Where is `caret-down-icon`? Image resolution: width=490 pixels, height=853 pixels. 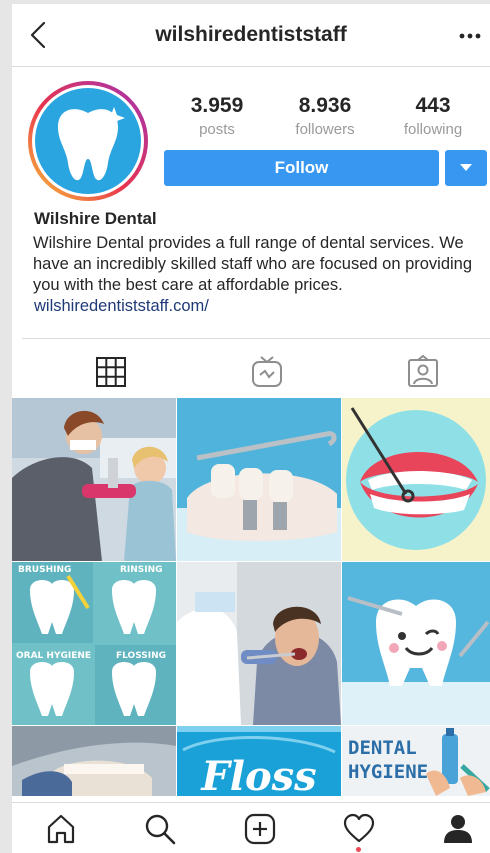 caret-down-icon is located at coordinates (466, 167).